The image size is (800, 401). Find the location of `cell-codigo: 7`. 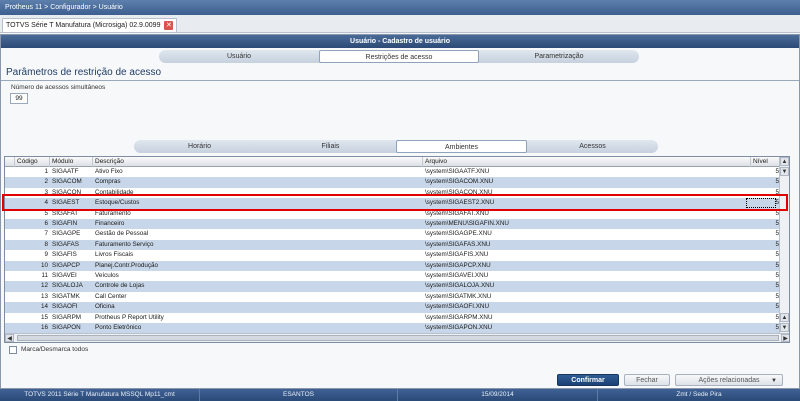

cell-codigo: 7 is located at coordinates (32, 234).